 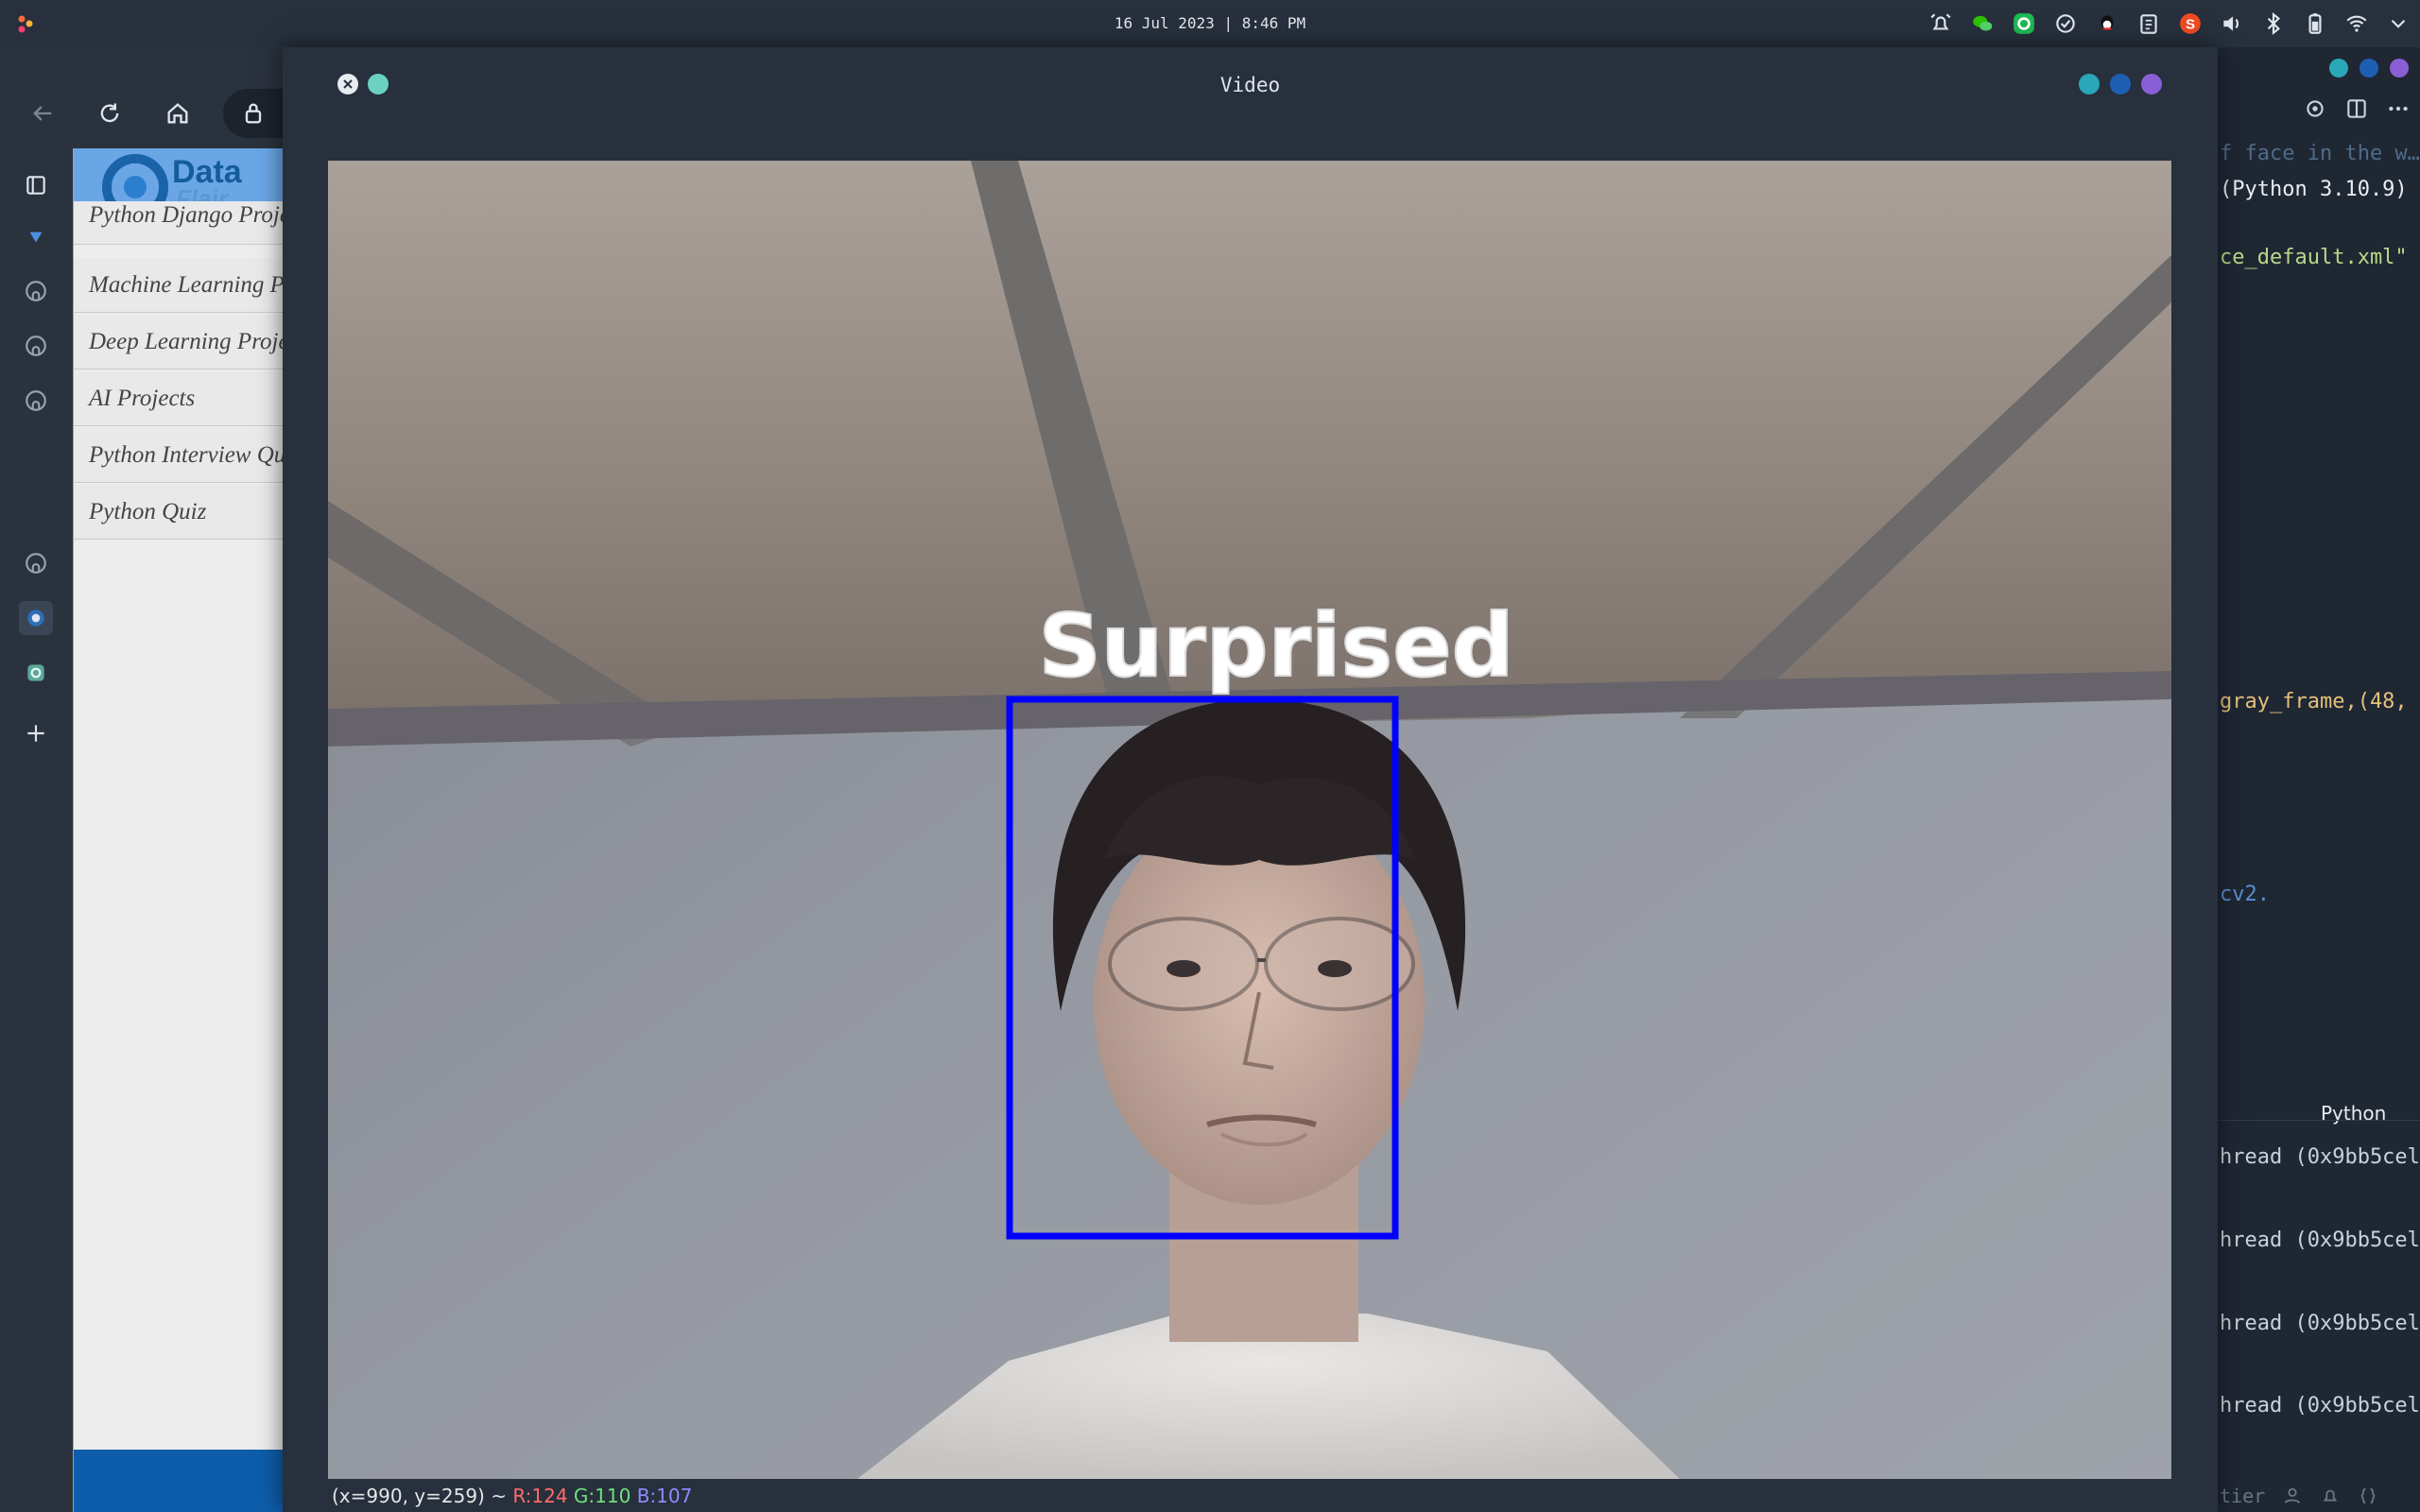 I want to click on cursor-coords: (x=990, y=259) ~, so click(x=419, y=1496).